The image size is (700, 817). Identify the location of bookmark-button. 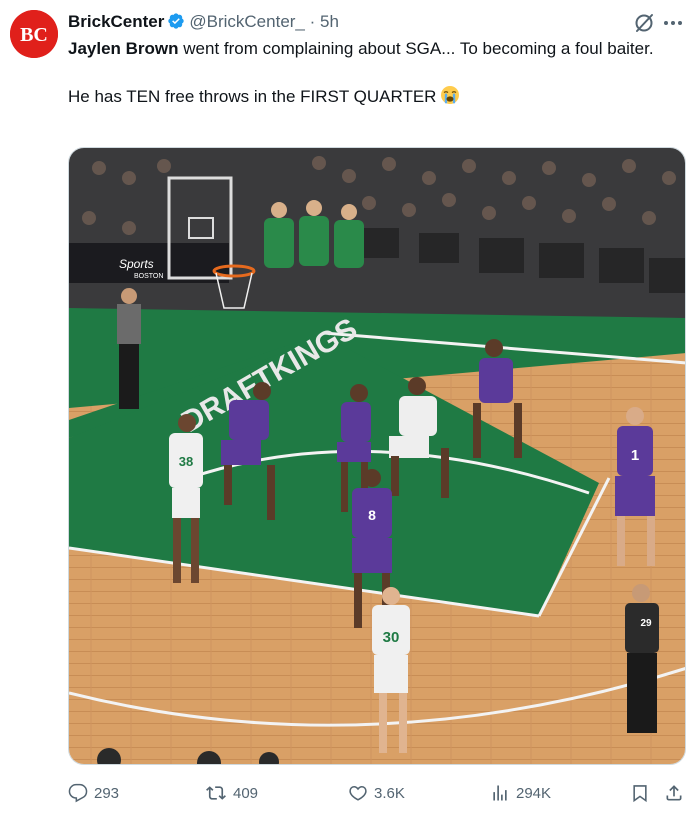
(640, 793).